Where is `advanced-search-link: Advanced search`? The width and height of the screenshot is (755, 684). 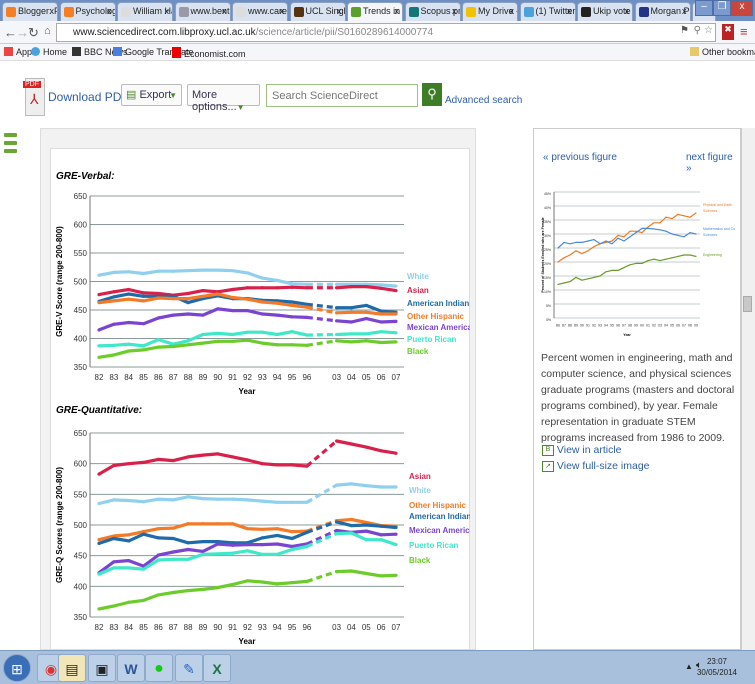
advanced-search-link: Advanced search is located at coordinates (483, 100).